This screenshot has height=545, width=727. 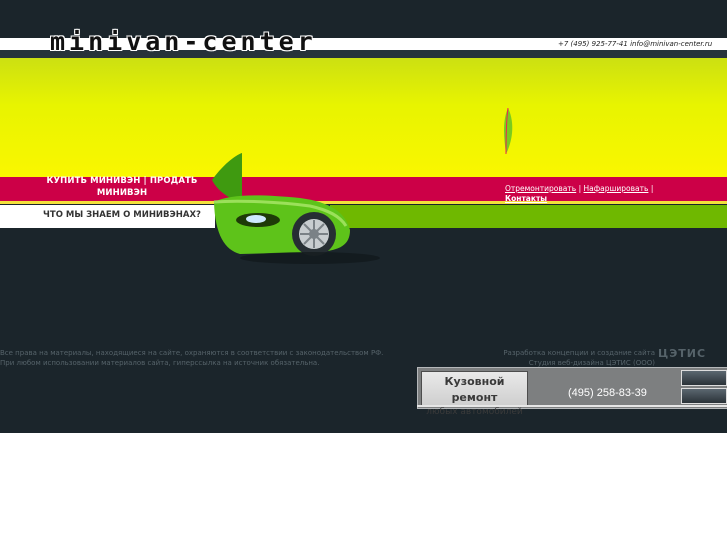 What do you see at coordinates (474, 389) in the screenshot?
I see `banner-title: Кузовной ремонт` at bounding box center [474, 389].